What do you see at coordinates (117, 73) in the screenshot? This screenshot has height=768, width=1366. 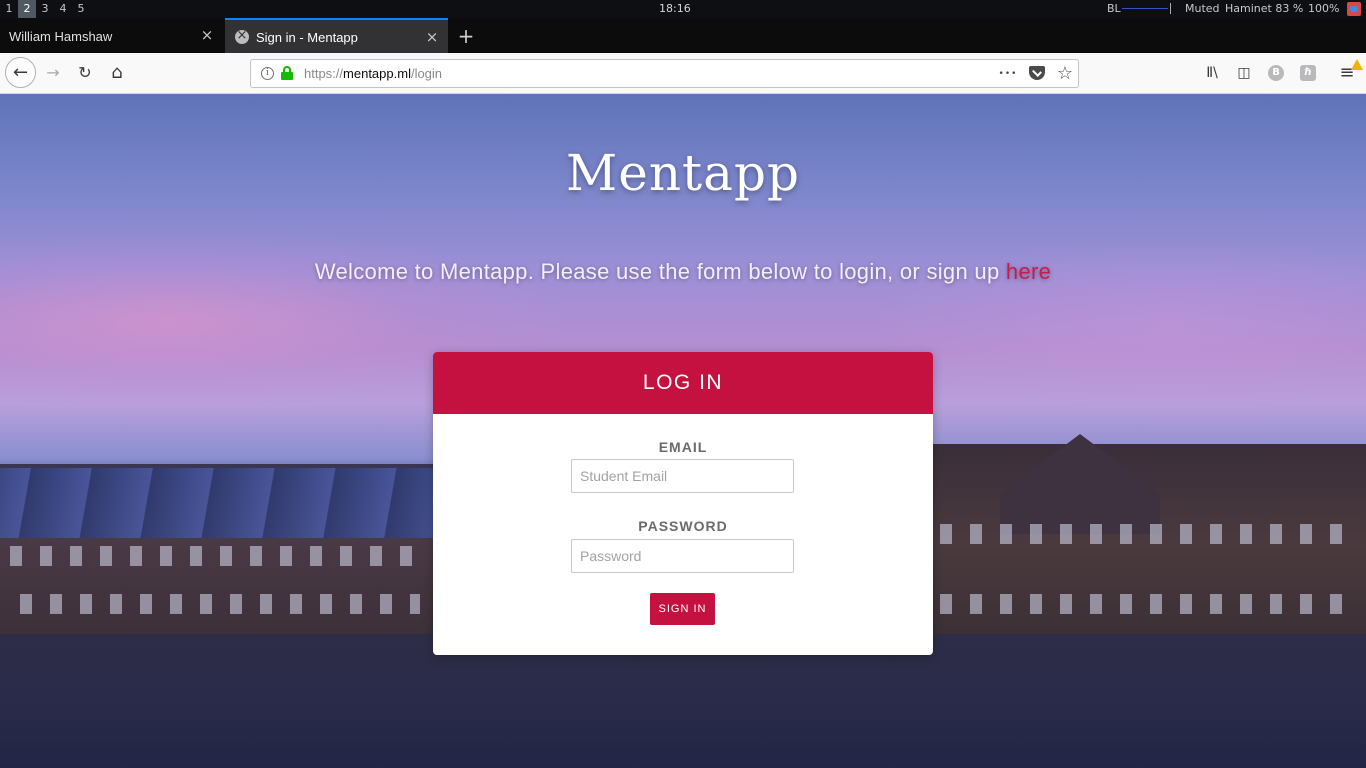 I see `home-button: ⌂` at bounding box center [117, 73].